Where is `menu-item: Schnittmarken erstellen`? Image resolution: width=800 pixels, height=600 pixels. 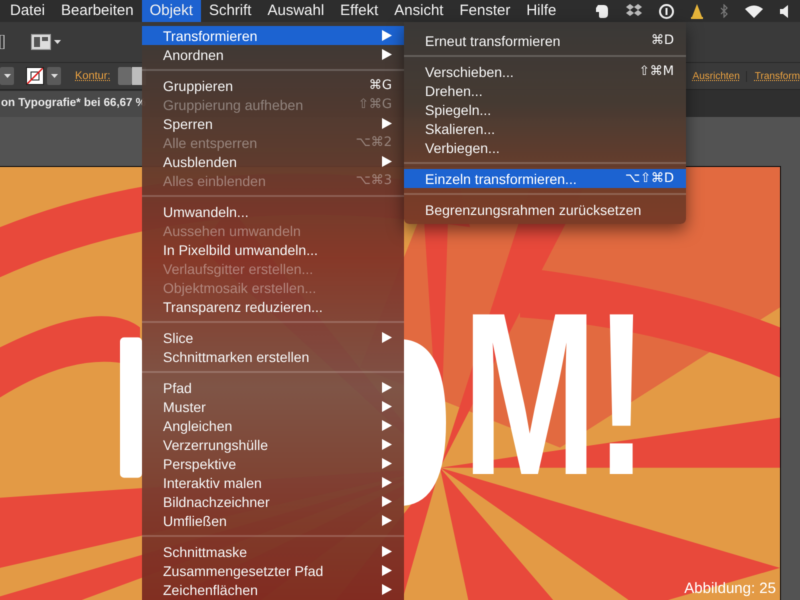
menu-item: Schnittmarken erstellen is located at coordinates (273, 356).